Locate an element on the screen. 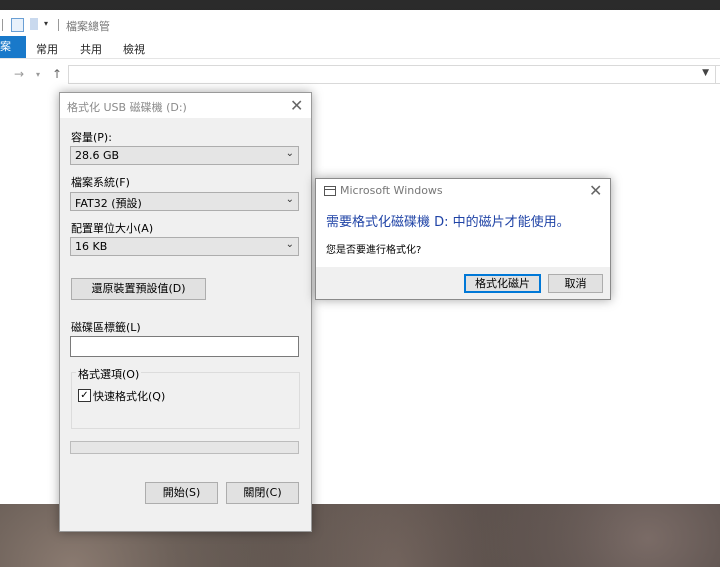  prompt-title: Microsoft Windows is located at coordinates (391, 190).